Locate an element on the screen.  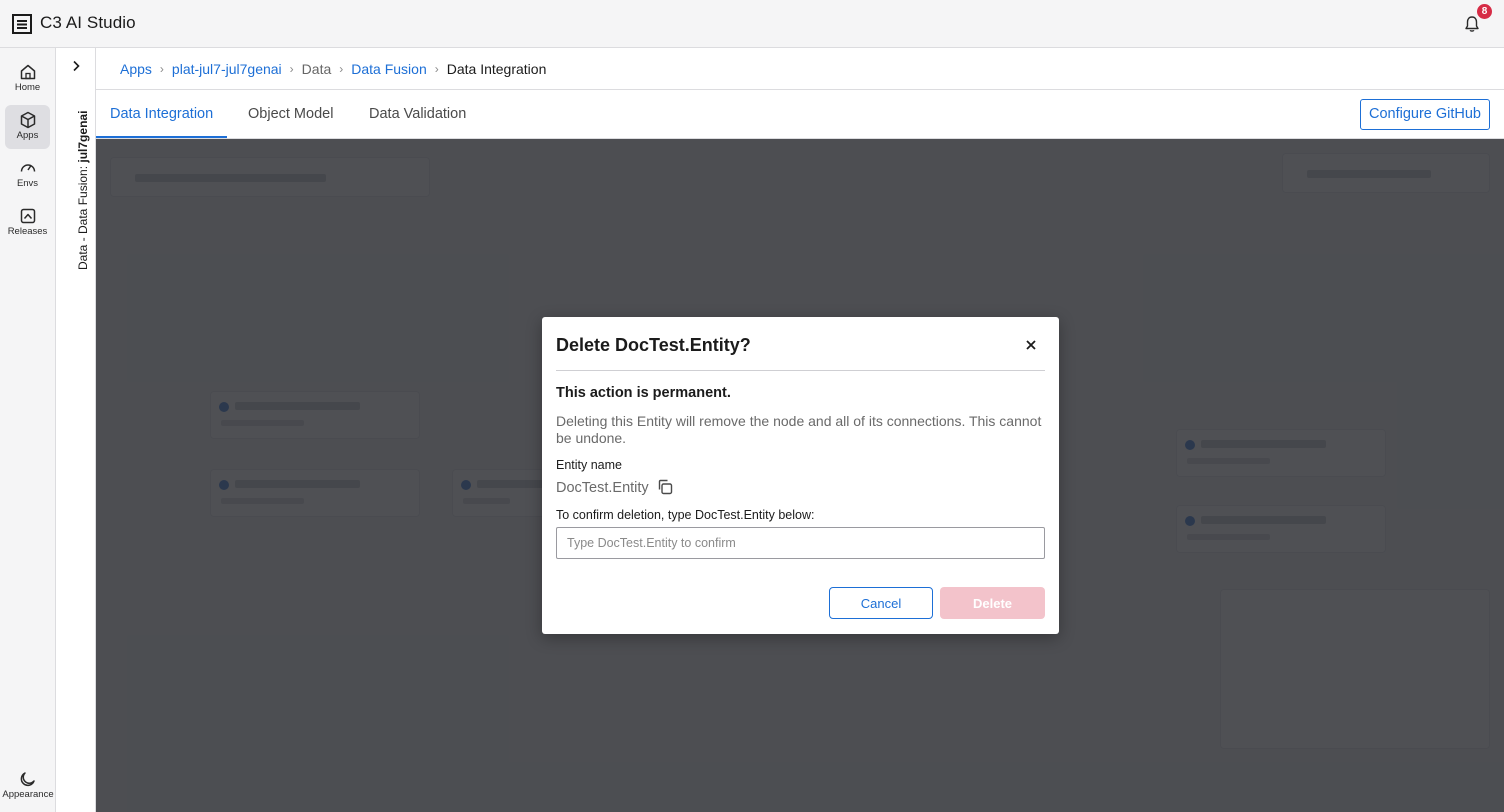
nav-appearance-label: Appearance is located at coordinates (28, 794).